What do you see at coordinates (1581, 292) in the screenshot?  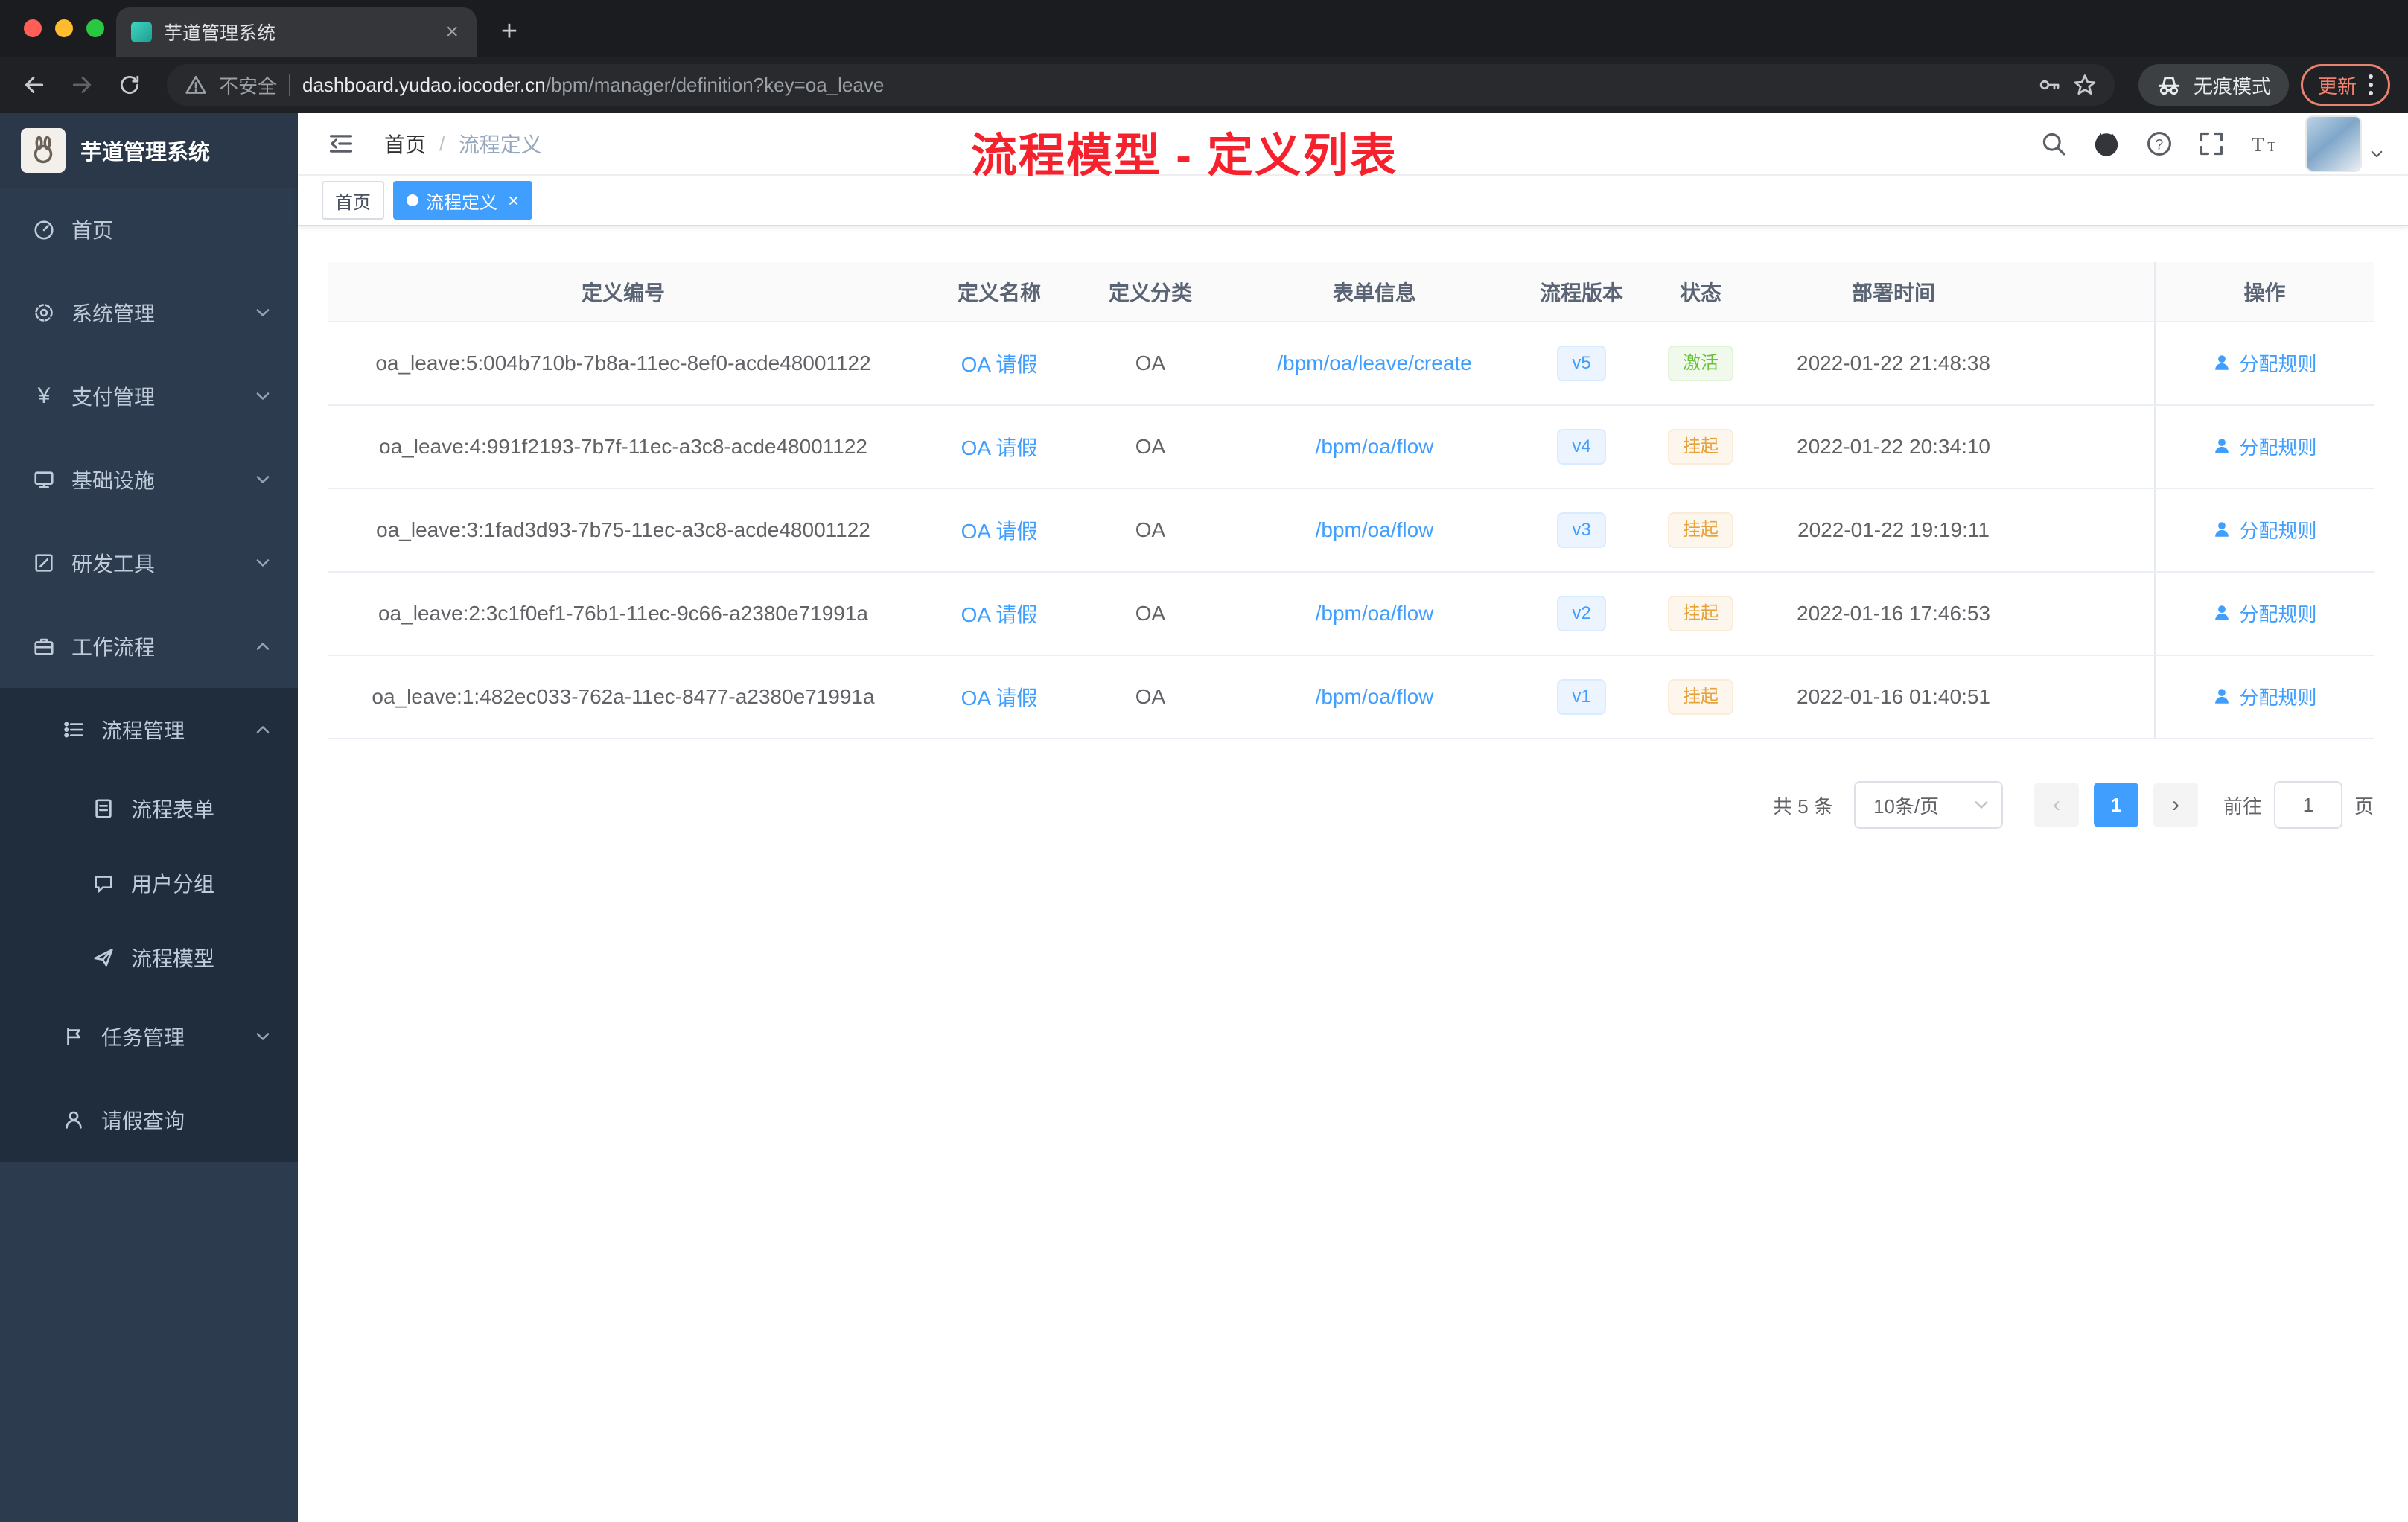 I see `col-process-version: 流程版本` at bounding box center [1581, 292].